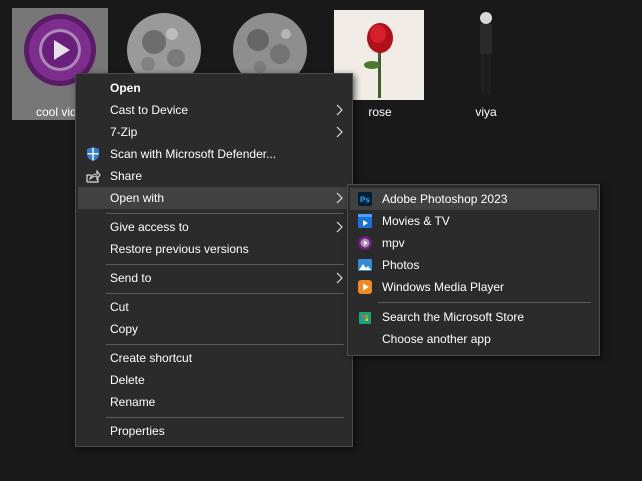 The image size is (642, 481). I want to click on menu-label: Photos, so click(401, 265).